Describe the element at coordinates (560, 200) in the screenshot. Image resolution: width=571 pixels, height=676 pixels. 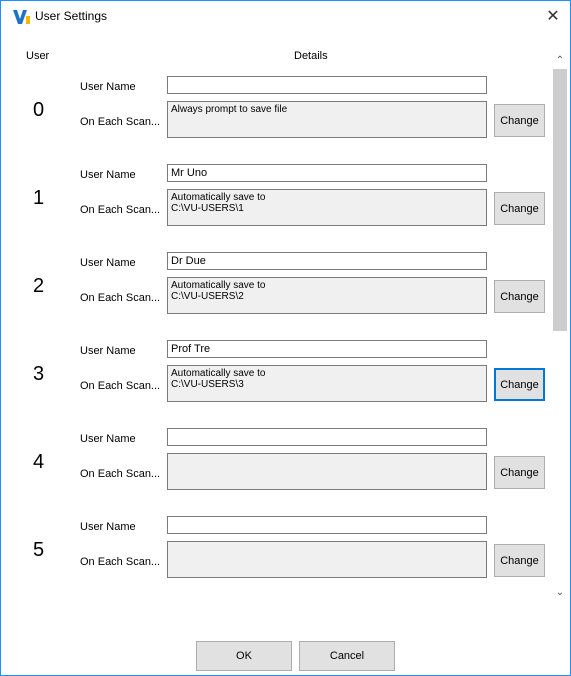
I see `scrollbar-thumb` at that location.